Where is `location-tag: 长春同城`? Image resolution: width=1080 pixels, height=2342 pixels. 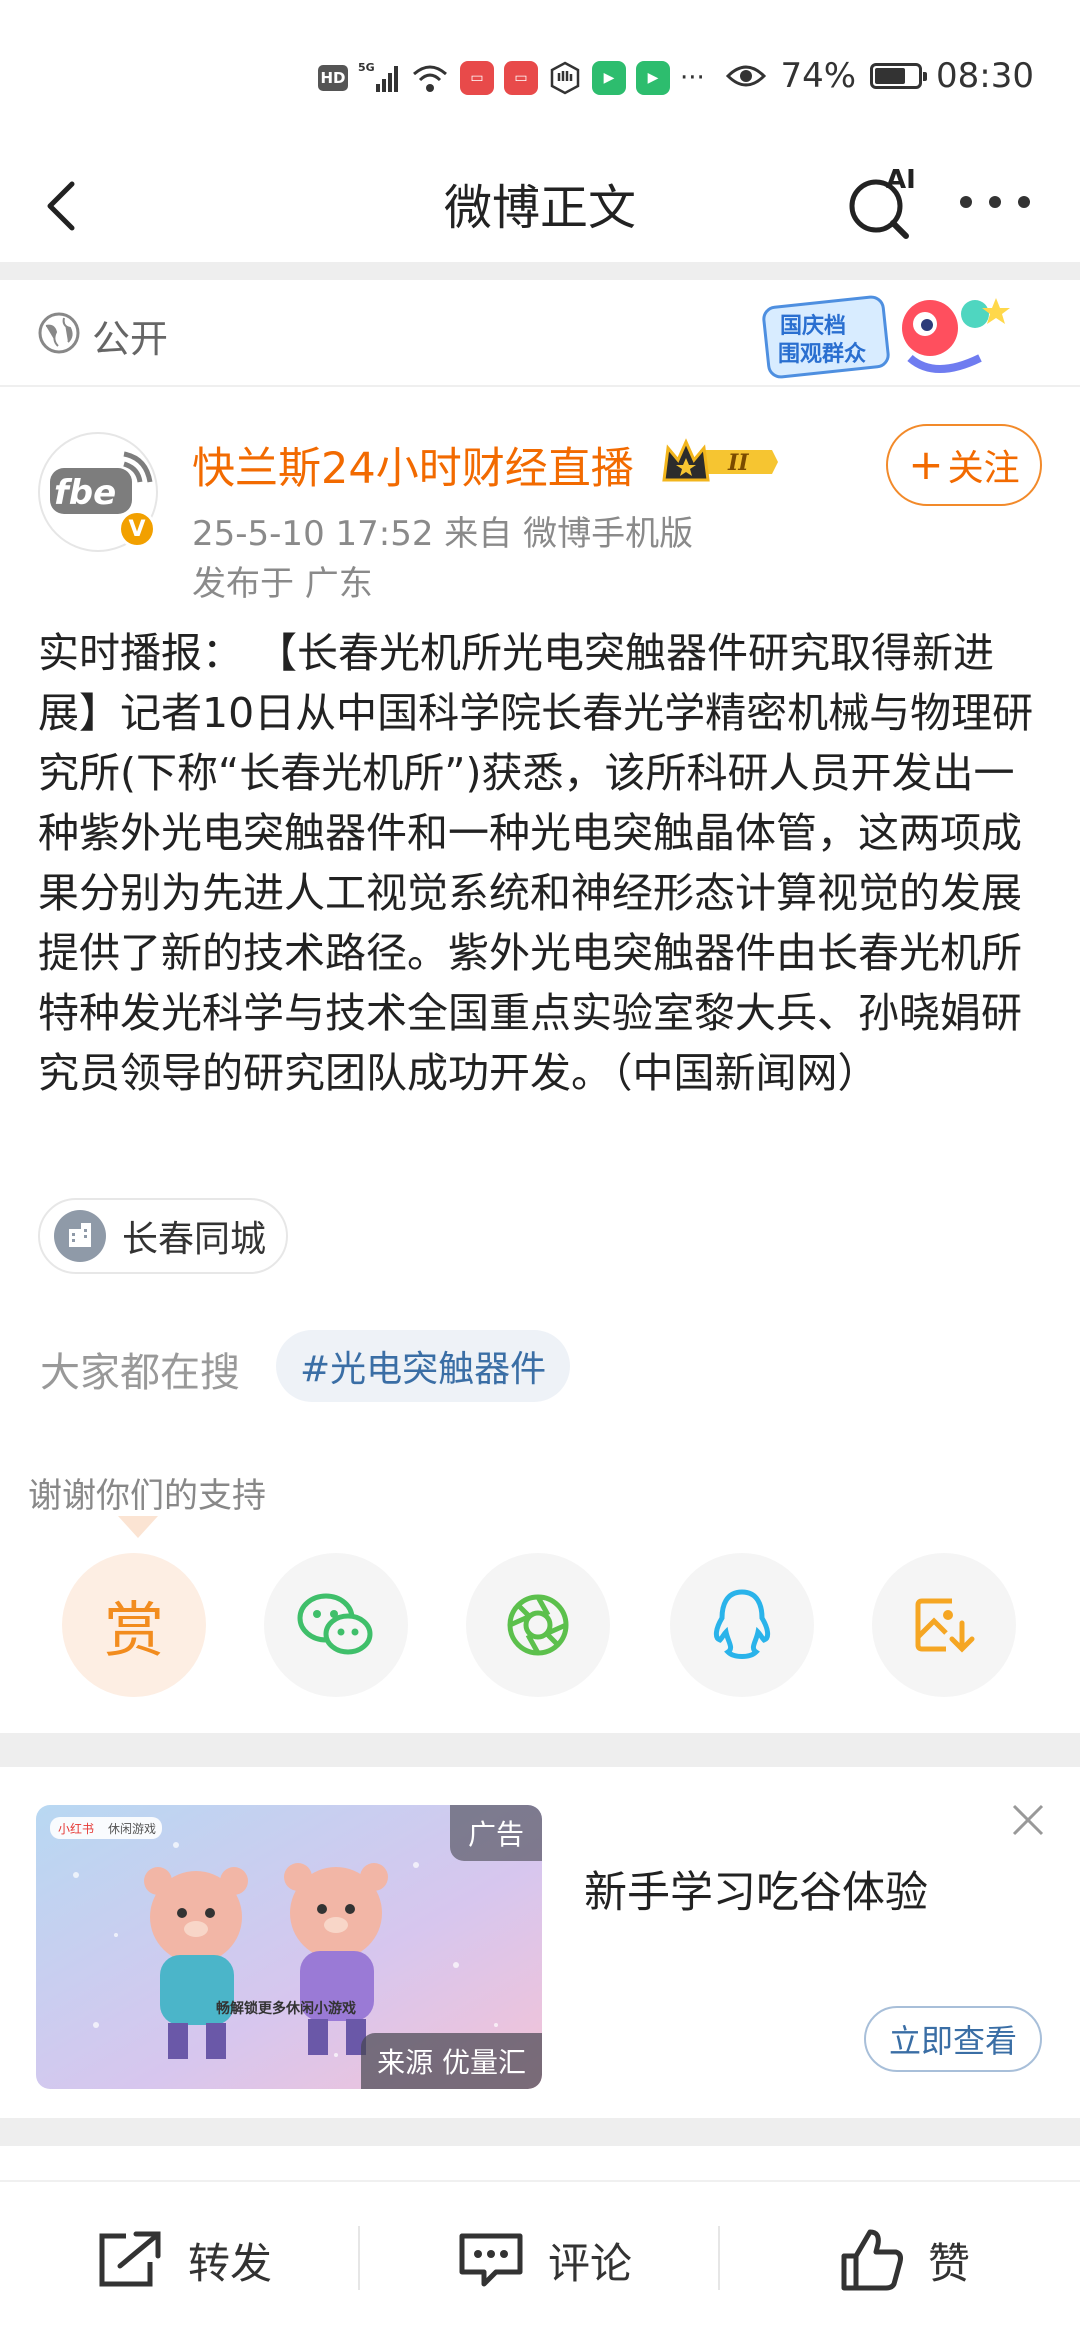
location-tag: 长春同城 is located at coordinates (163, 1236).